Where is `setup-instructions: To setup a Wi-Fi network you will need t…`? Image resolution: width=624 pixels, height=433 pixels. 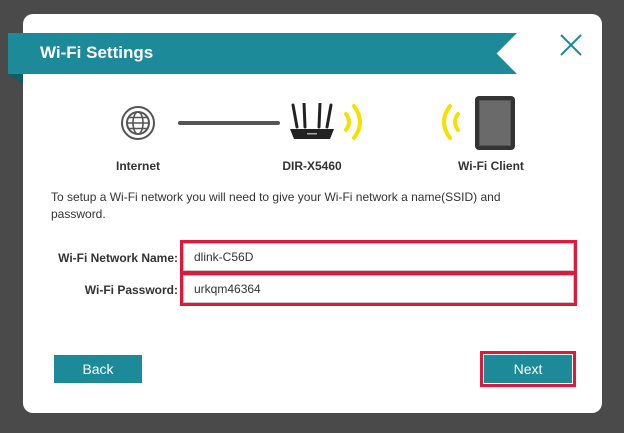
setup-instructions: To setup a Wi-Fi network you will need t… is located at coordinates (276, 205).